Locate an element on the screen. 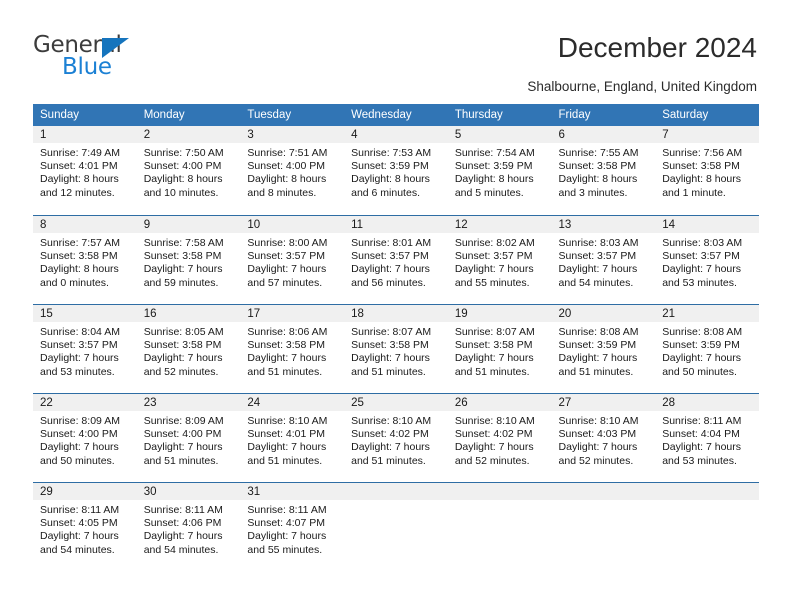 The width and height of the screenshot is (792, 612). day-number: 13 is located at coordinates (603, 224).